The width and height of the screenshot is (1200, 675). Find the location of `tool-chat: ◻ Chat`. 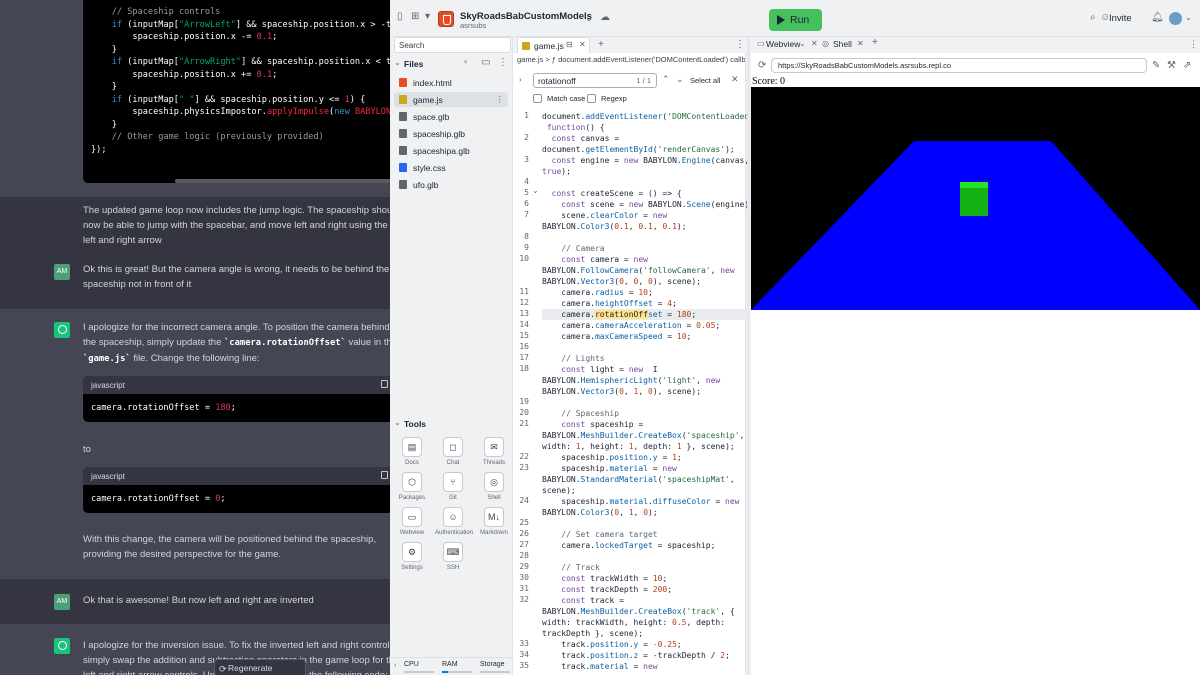

tool-chat: ◻ Chat is located at coordinates (453, 451).